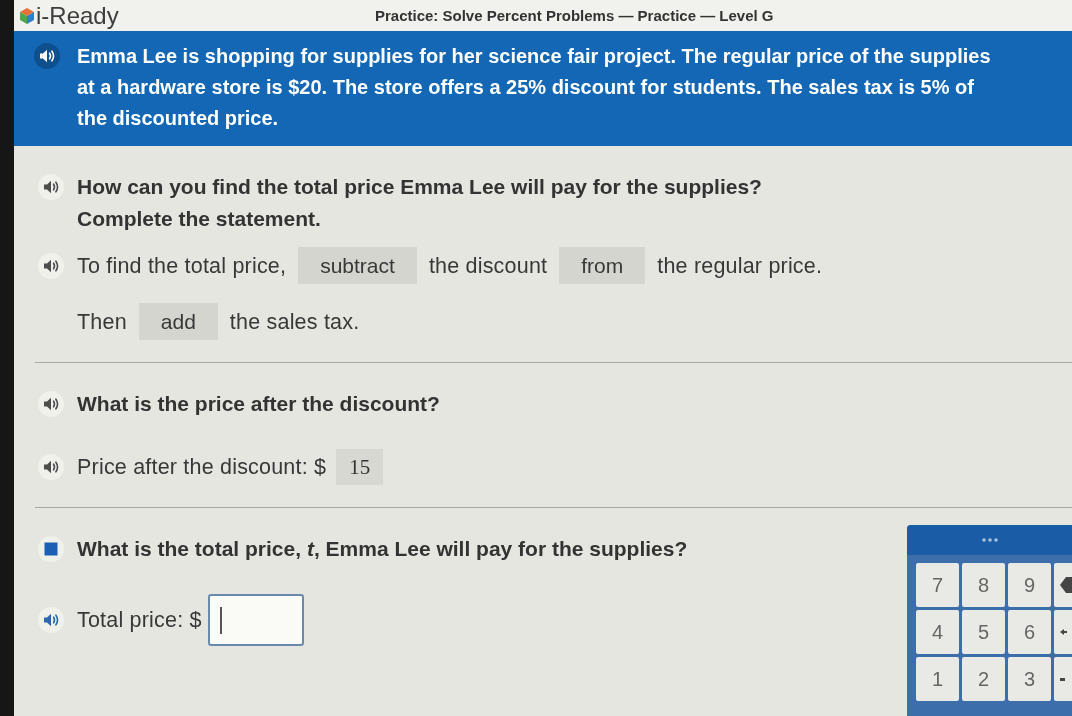 This screenshot has width=1072, height=716. Describe the element at coordinates (1029, 585) in the screenshot. I see `keypad-key: 9` at that location.